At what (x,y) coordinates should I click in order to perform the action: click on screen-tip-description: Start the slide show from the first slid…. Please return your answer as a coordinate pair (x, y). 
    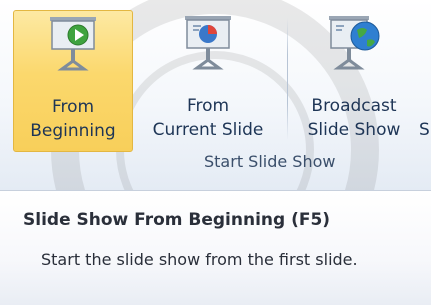
    Looking at the image, I should click on (199, 259).